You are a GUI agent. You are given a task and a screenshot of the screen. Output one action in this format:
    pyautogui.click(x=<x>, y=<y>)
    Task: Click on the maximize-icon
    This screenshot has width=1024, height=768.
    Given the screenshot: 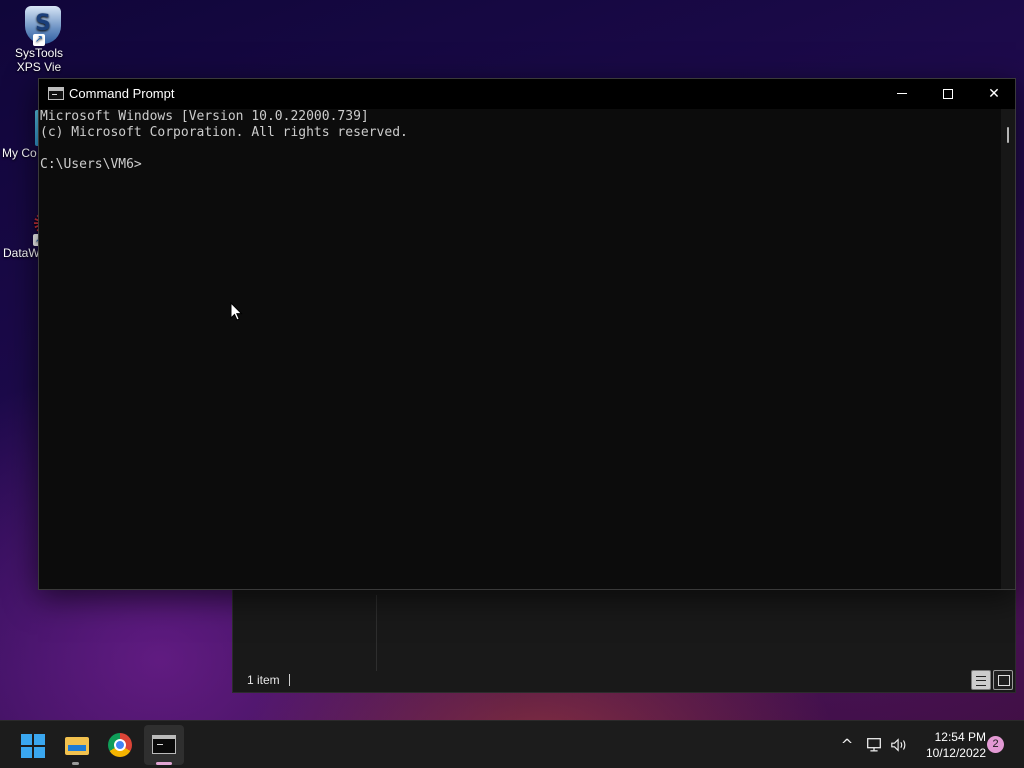 What is the action you would take?
    pyautogui.click(x=948, y=94)
    